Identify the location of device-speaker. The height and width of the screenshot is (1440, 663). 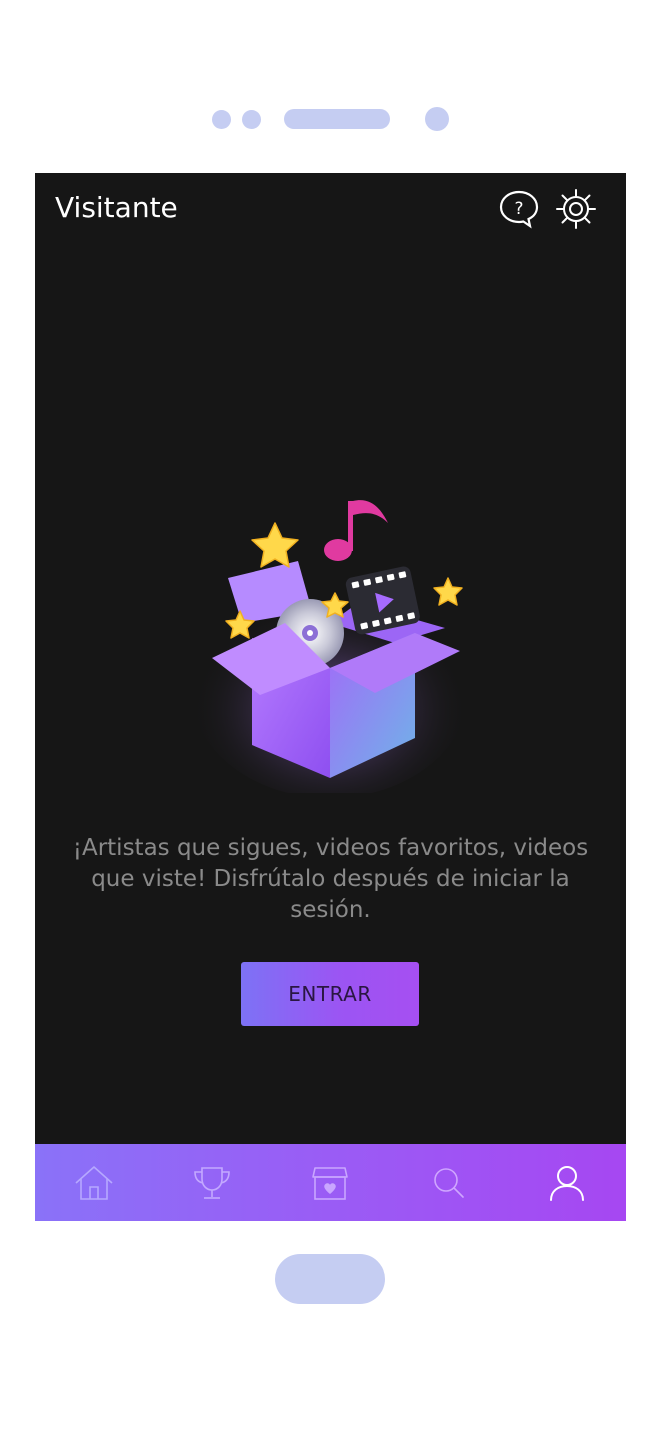
(337, 119).